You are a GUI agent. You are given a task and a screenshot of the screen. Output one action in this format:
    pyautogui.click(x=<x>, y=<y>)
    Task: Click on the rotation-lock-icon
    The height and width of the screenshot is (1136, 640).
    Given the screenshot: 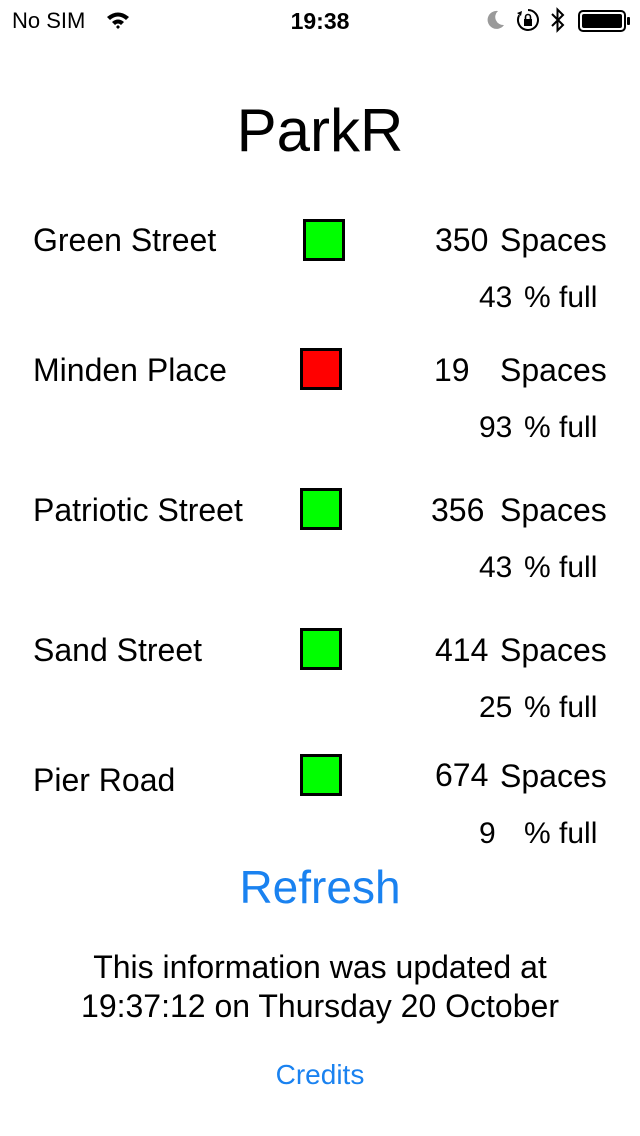 What is the action you would take?
    pyautogui.click(x=527, y=20)
    